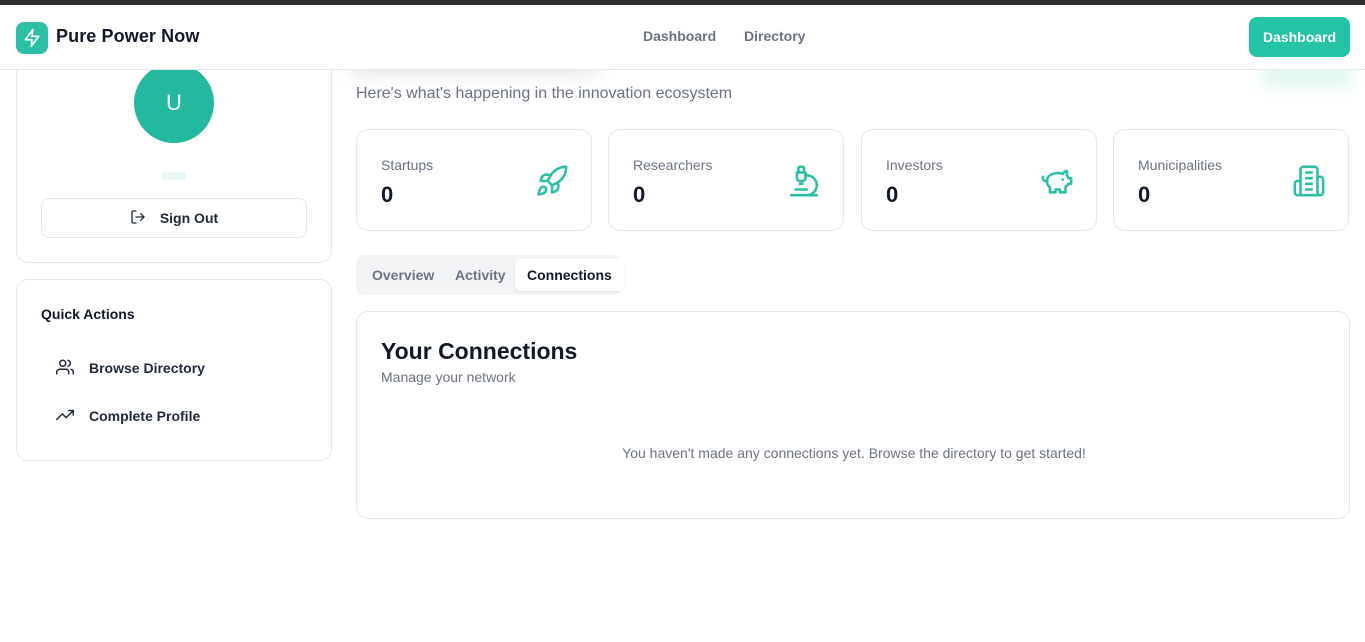 This screenshot has width=1365, height=642. What do you see at coordinates (569, 275) in the screenshot?
I see `tab-connections: Connections` at bounding box center [569, 275].